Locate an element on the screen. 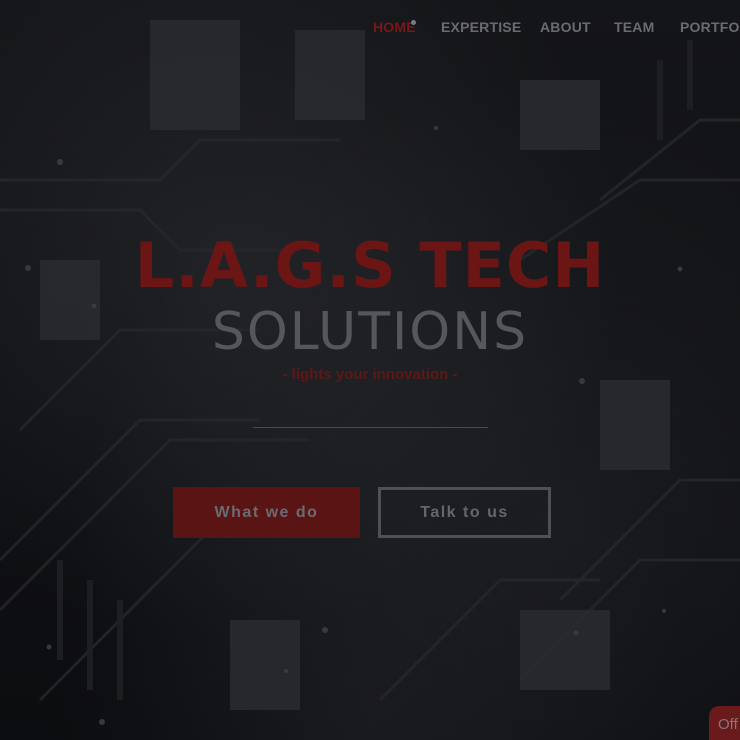 The width and height of the screenshot is (740, 740). top-navigation: HOME EXPERTISE ABOUT TEAM PORTFOL is located at coordinates (370, 28).